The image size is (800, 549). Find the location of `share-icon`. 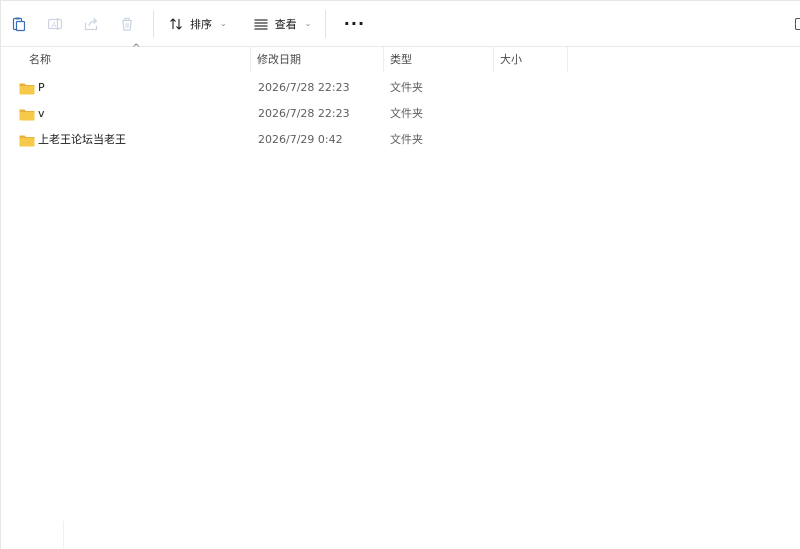

share-icon is located at coordinates (91, 23).